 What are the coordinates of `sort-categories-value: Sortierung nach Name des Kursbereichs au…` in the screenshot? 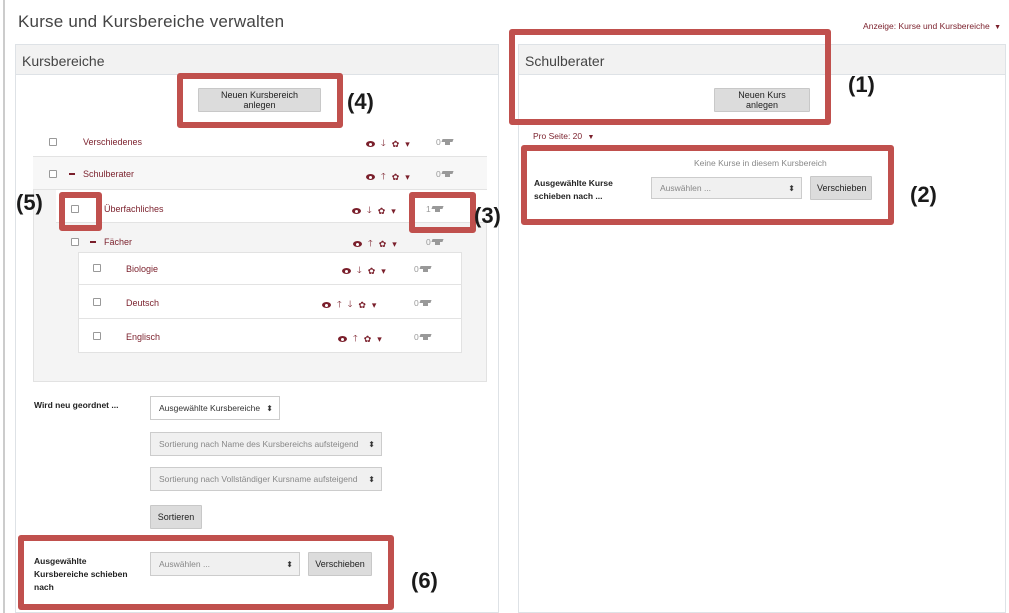 It's located at (259, 444).